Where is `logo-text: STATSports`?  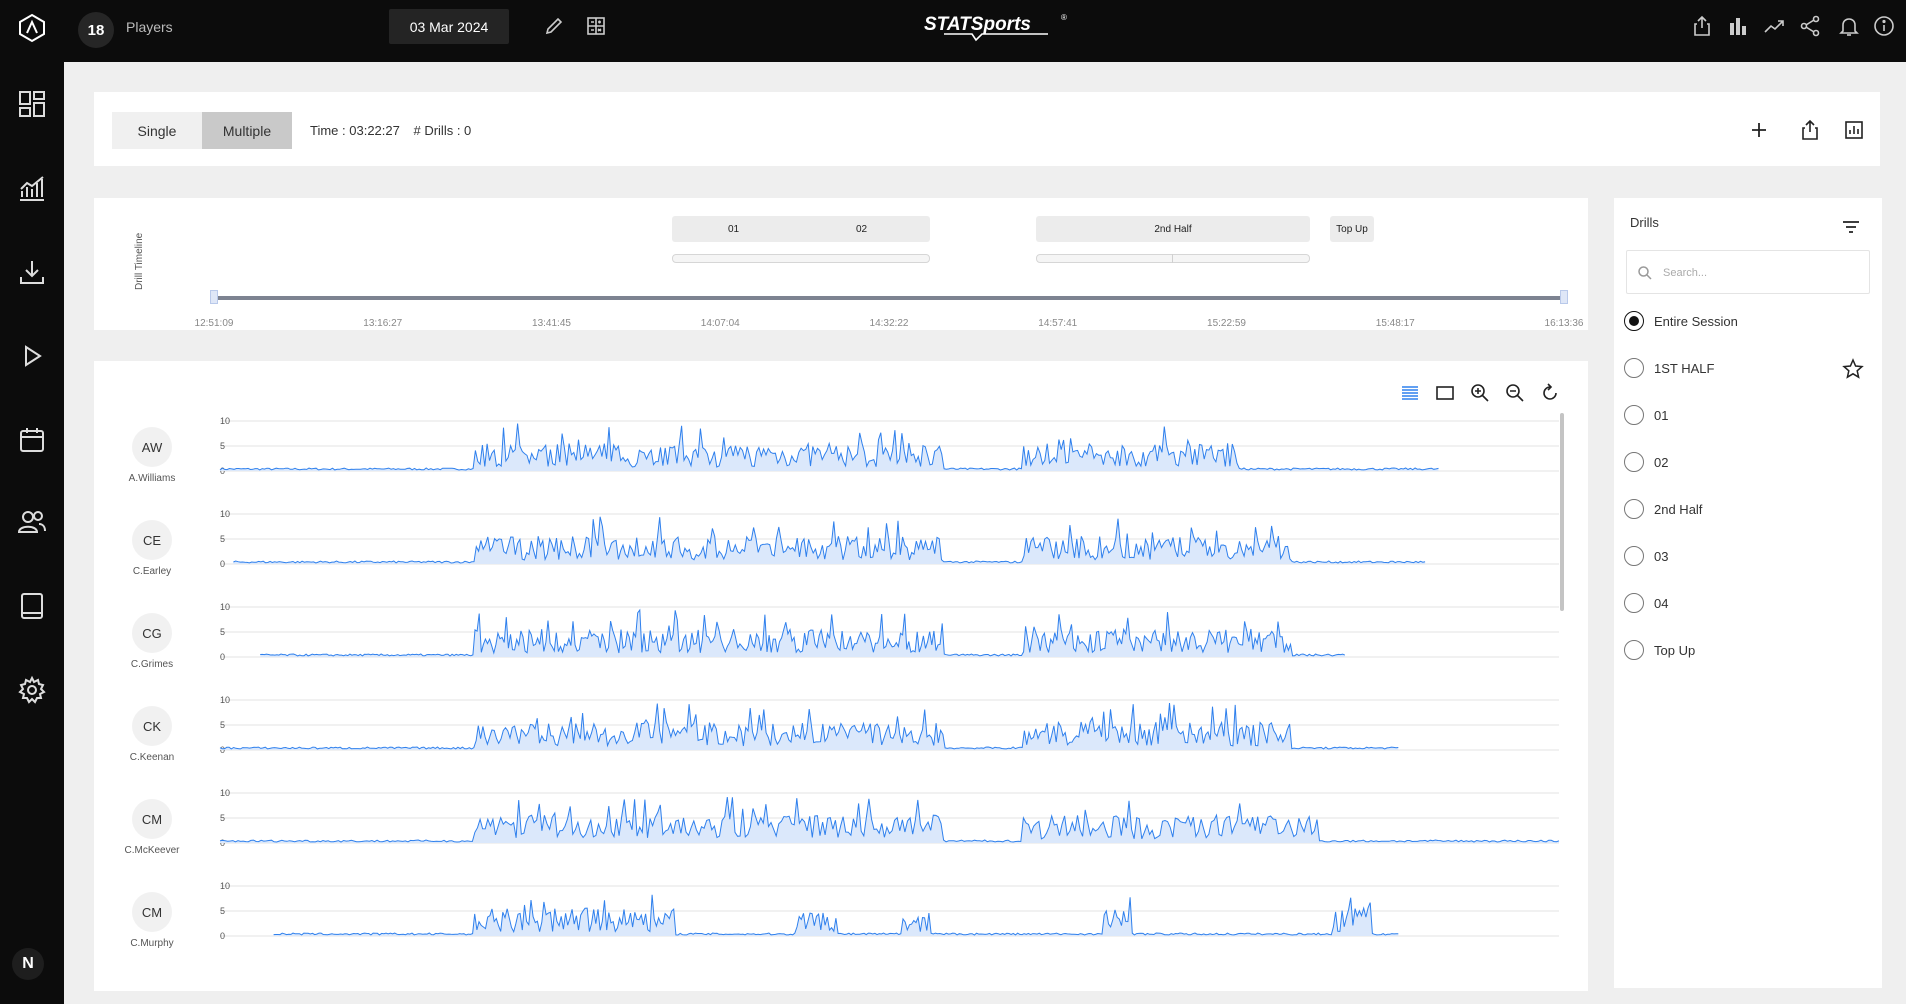 logo-text: STATSports is located at coordinates (977, 24).